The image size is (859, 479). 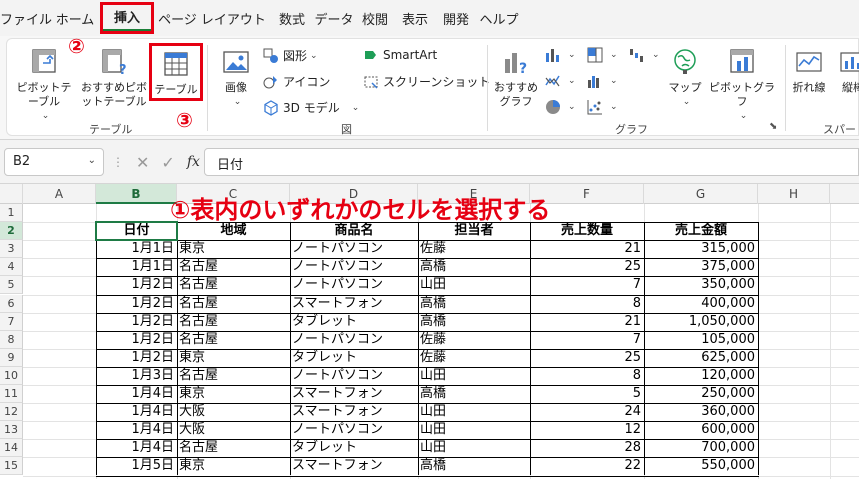 I want to click on dialog-launcher-charts: ⬊, so click(x=773, y=126).